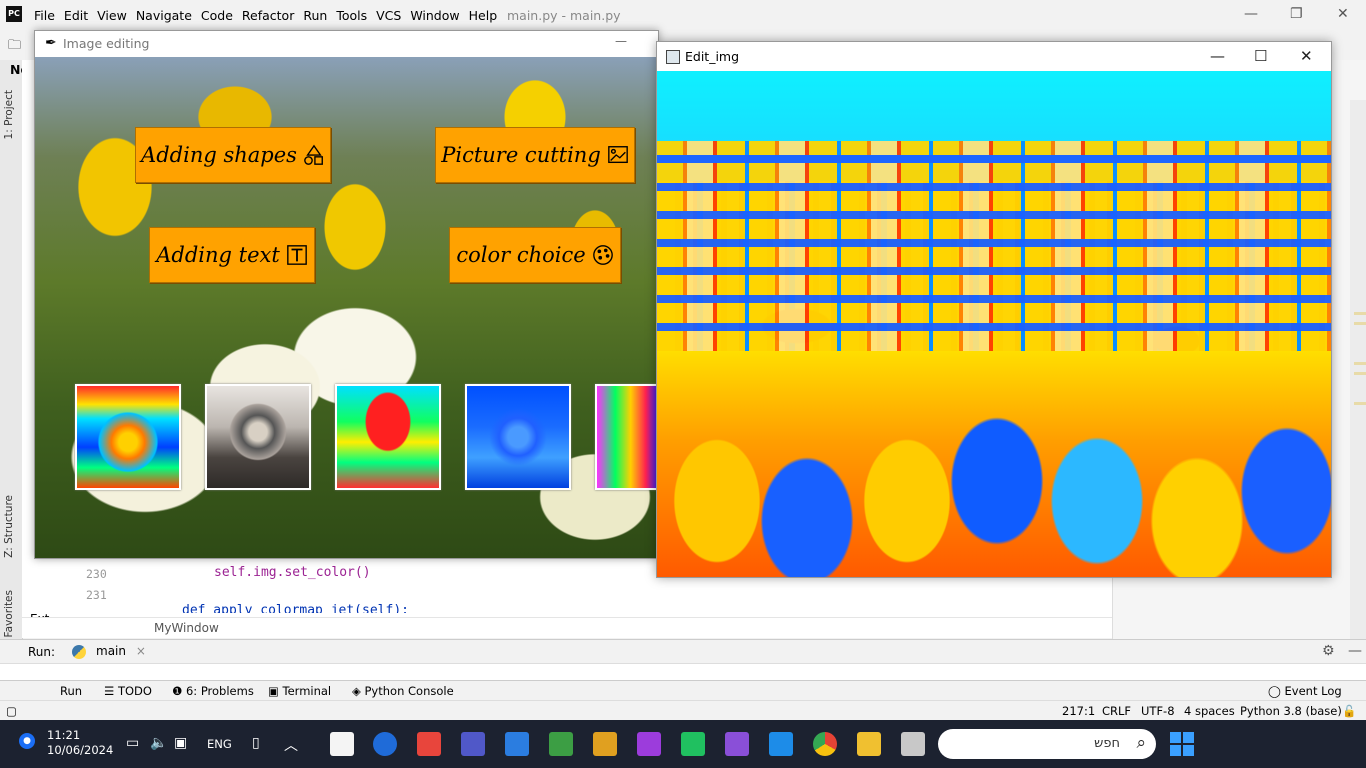 The height and width of the screenshot is (768, 1366). What do you see at coordinates (518, 437) in the screenshot?
I see `filter-thumbnail-blue` at bounding box center [518, 437].